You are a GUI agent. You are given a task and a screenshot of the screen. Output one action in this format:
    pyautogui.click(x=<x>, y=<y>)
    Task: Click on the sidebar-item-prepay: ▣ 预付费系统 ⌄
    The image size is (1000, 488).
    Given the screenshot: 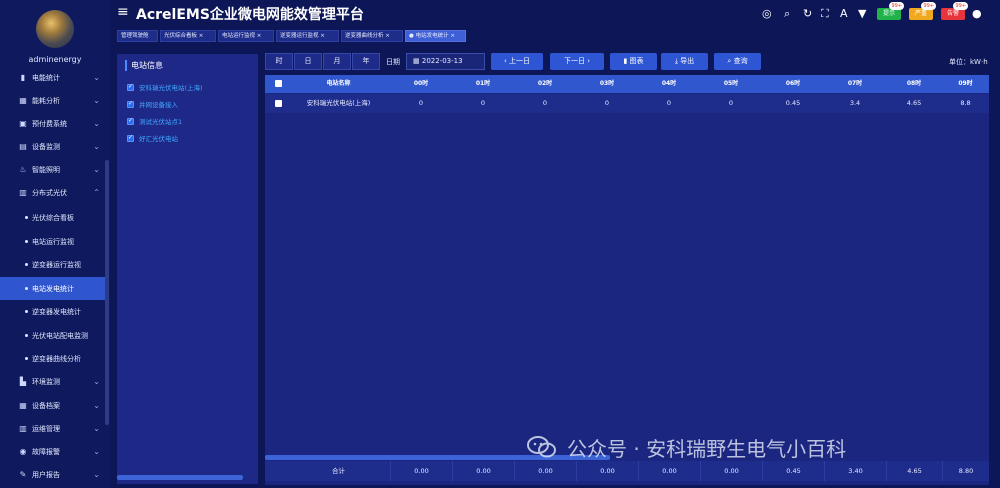 What is the action you would take?
    pyautogui.click(x=55, y=123)
    